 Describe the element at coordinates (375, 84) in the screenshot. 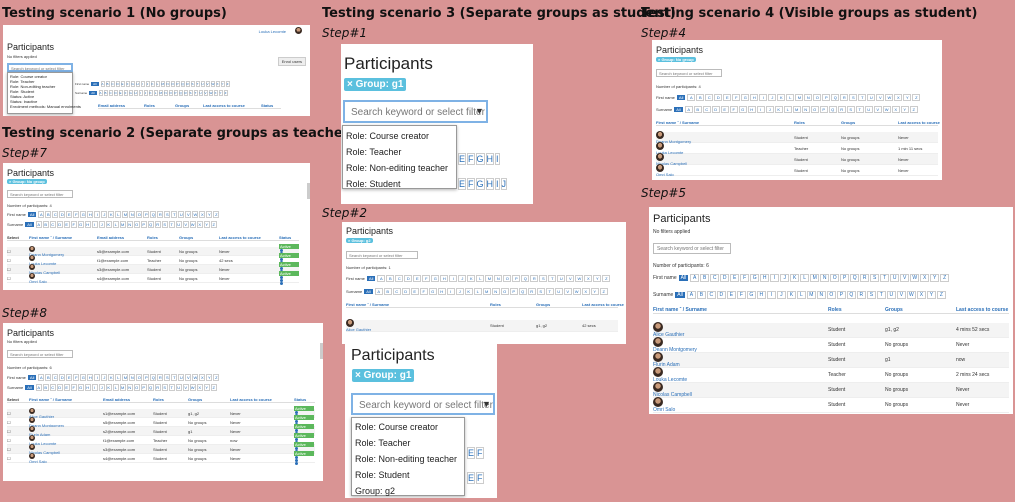

I see `group-filter-badge: × Group: g1` at that location.